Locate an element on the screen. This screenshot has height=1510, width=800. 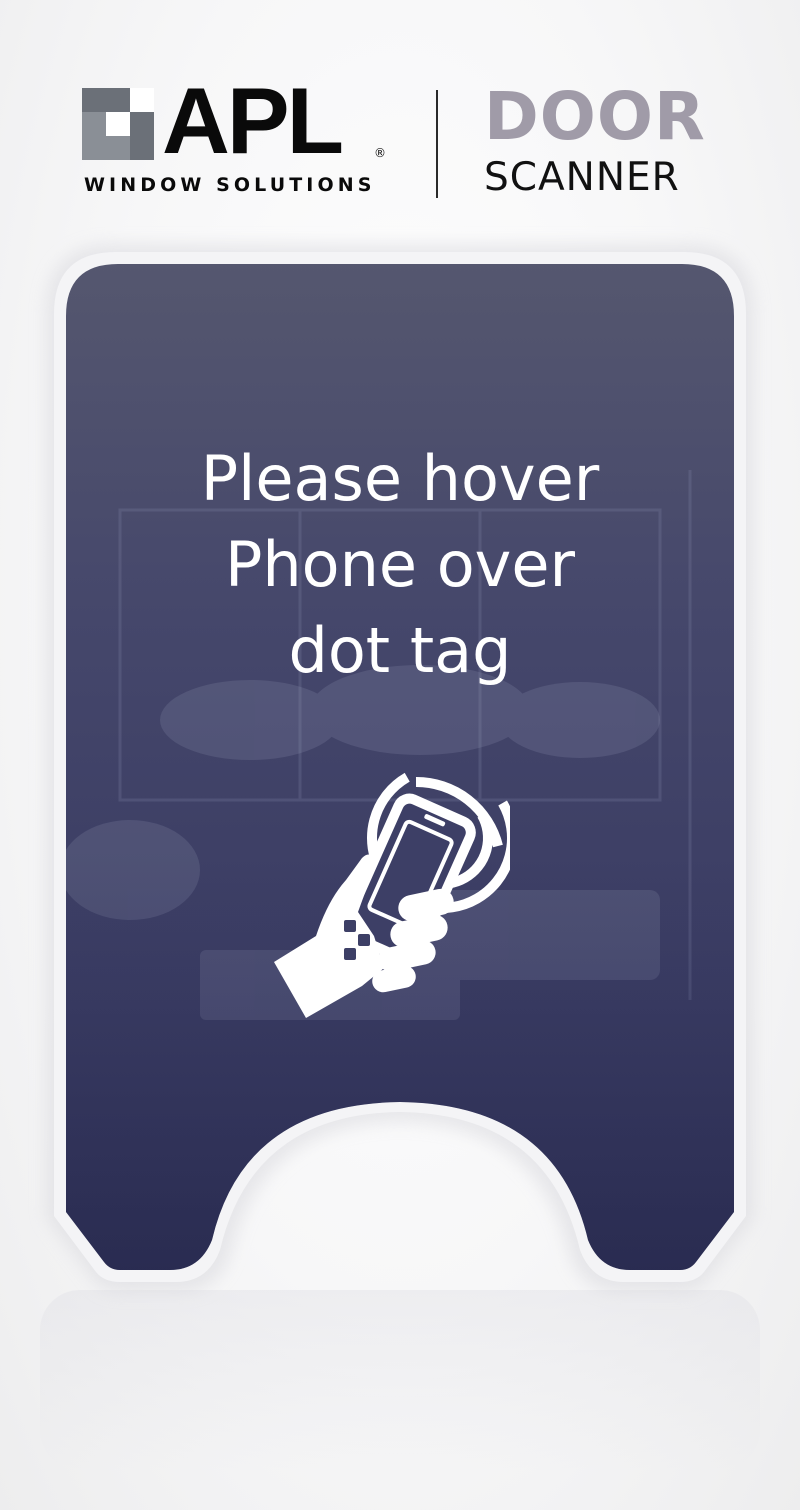
scan-instruction: Please hover Phone over dot tag is located at coordinates (400, 565).